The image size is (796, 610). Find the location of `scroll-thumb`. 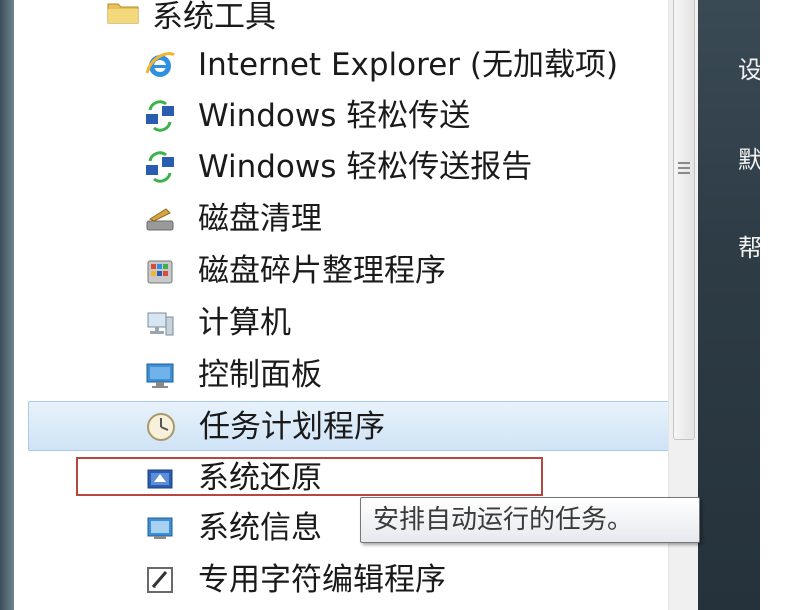

scroll-thumb is located at coordinates (684, 220).